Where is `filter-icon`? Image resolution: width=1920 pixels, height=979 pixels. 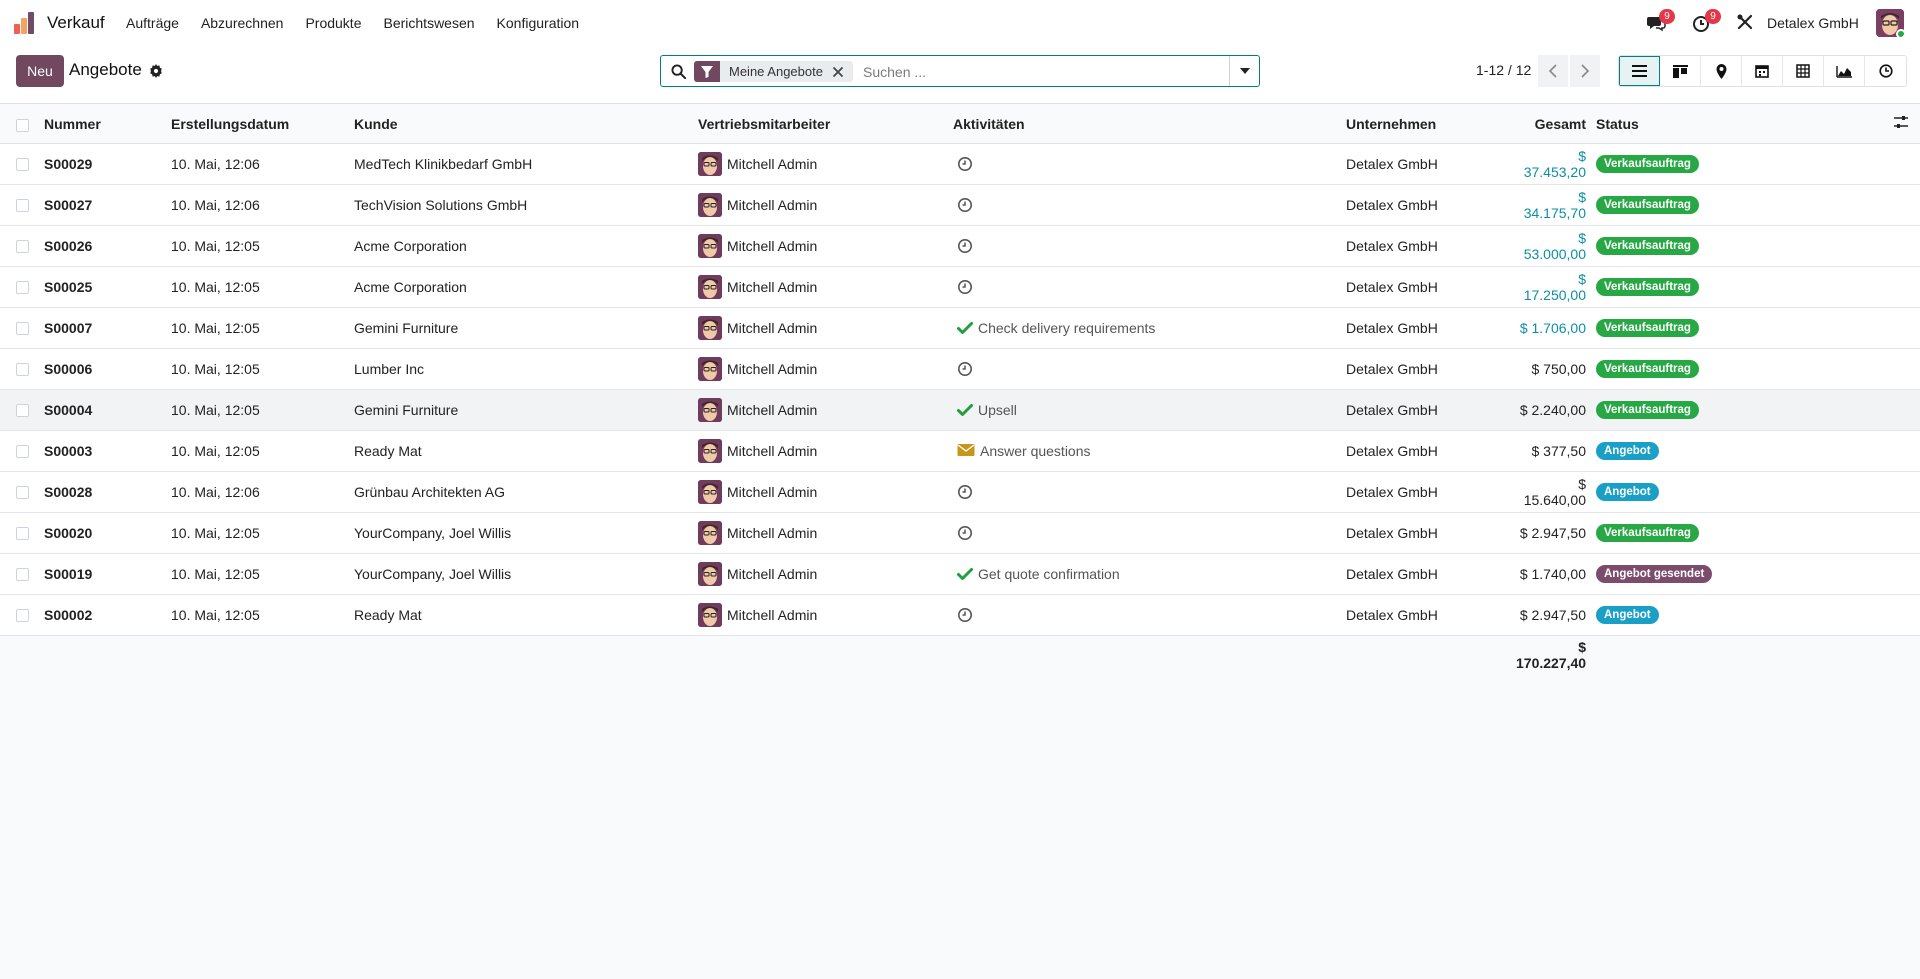 filter-icon is located at coordinates (707, 71).